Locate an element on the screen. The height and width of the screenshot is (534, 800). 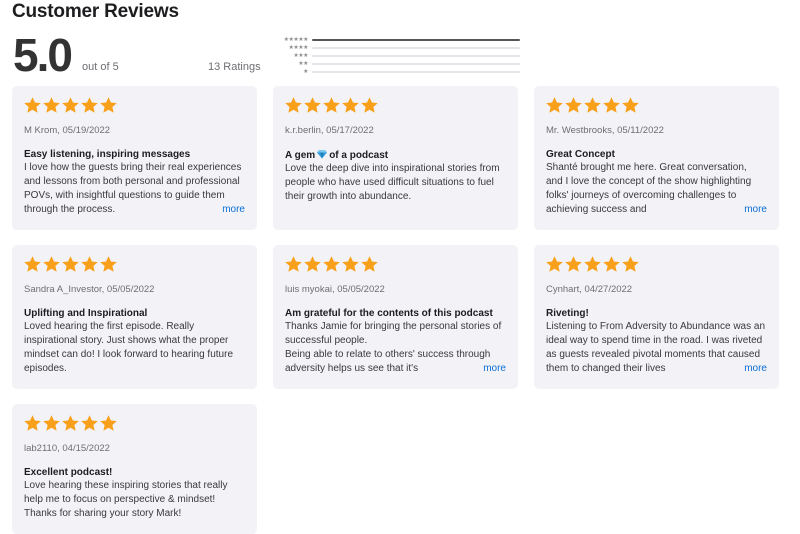
review-author-date: lab2110, 04/15/2022 is located at coordinates (67, 448).